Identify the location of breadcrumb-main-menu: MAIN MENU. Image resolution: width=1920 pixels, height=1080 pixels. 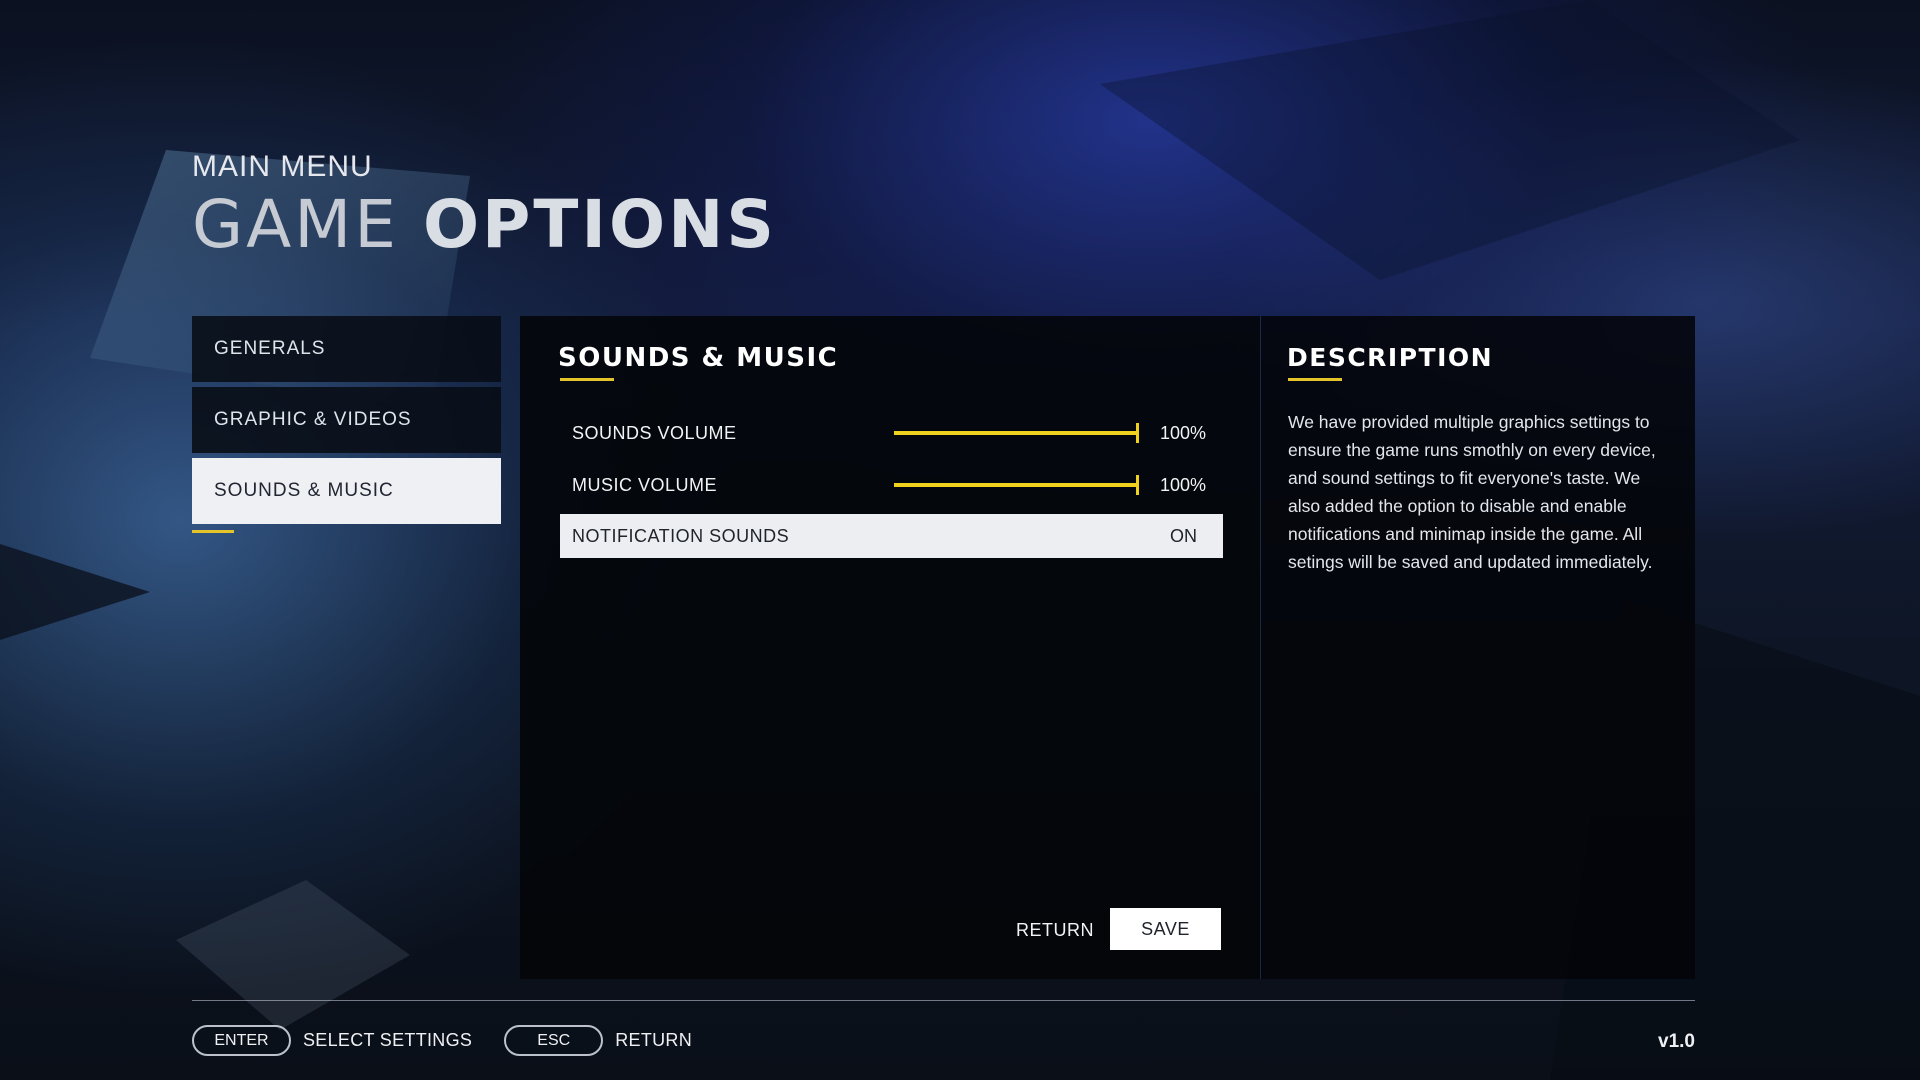
(282, 166).